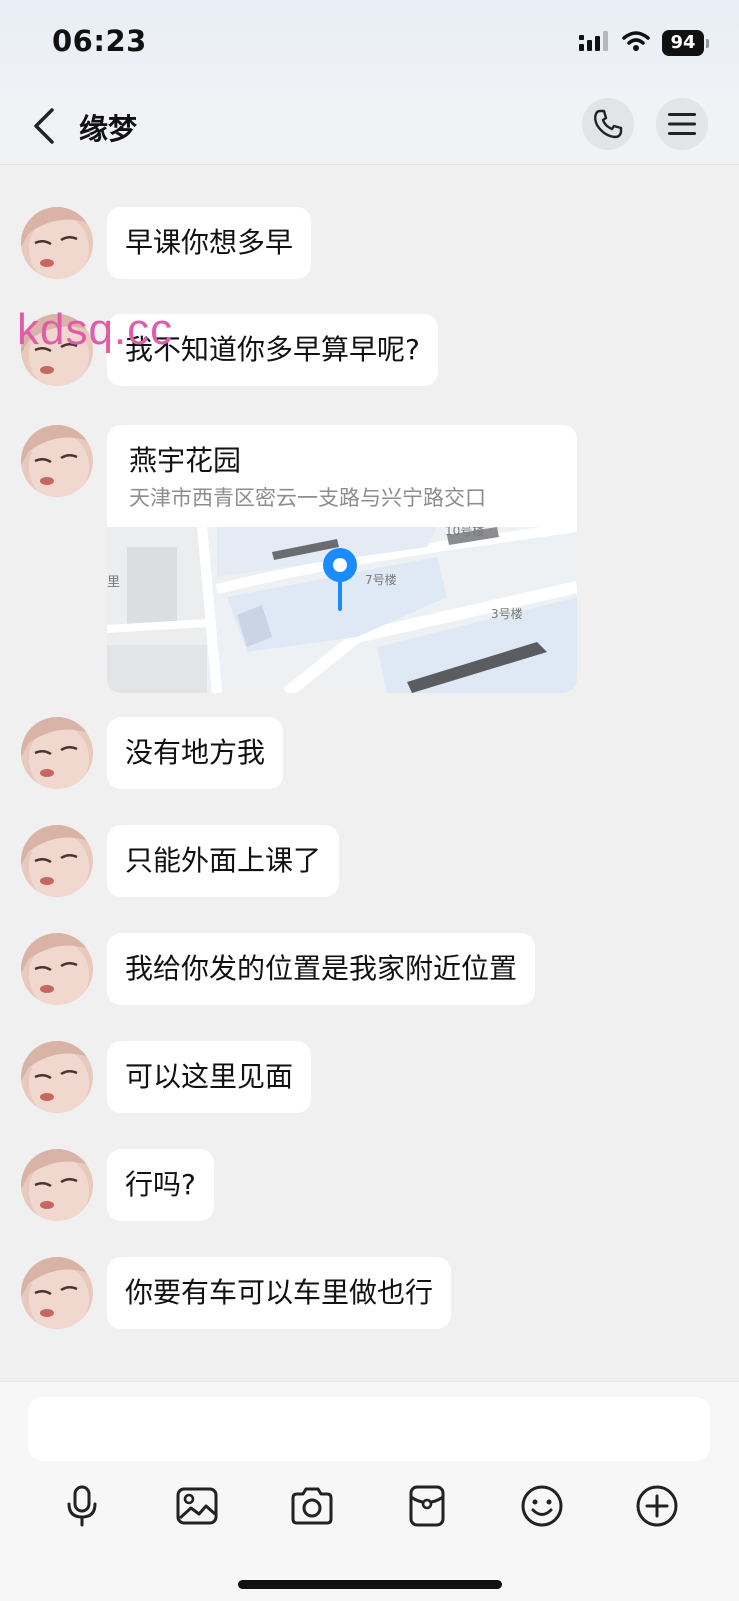 The height and width of the screenshot is (1601, 739). I want to click on back-button, so click(44, 126).